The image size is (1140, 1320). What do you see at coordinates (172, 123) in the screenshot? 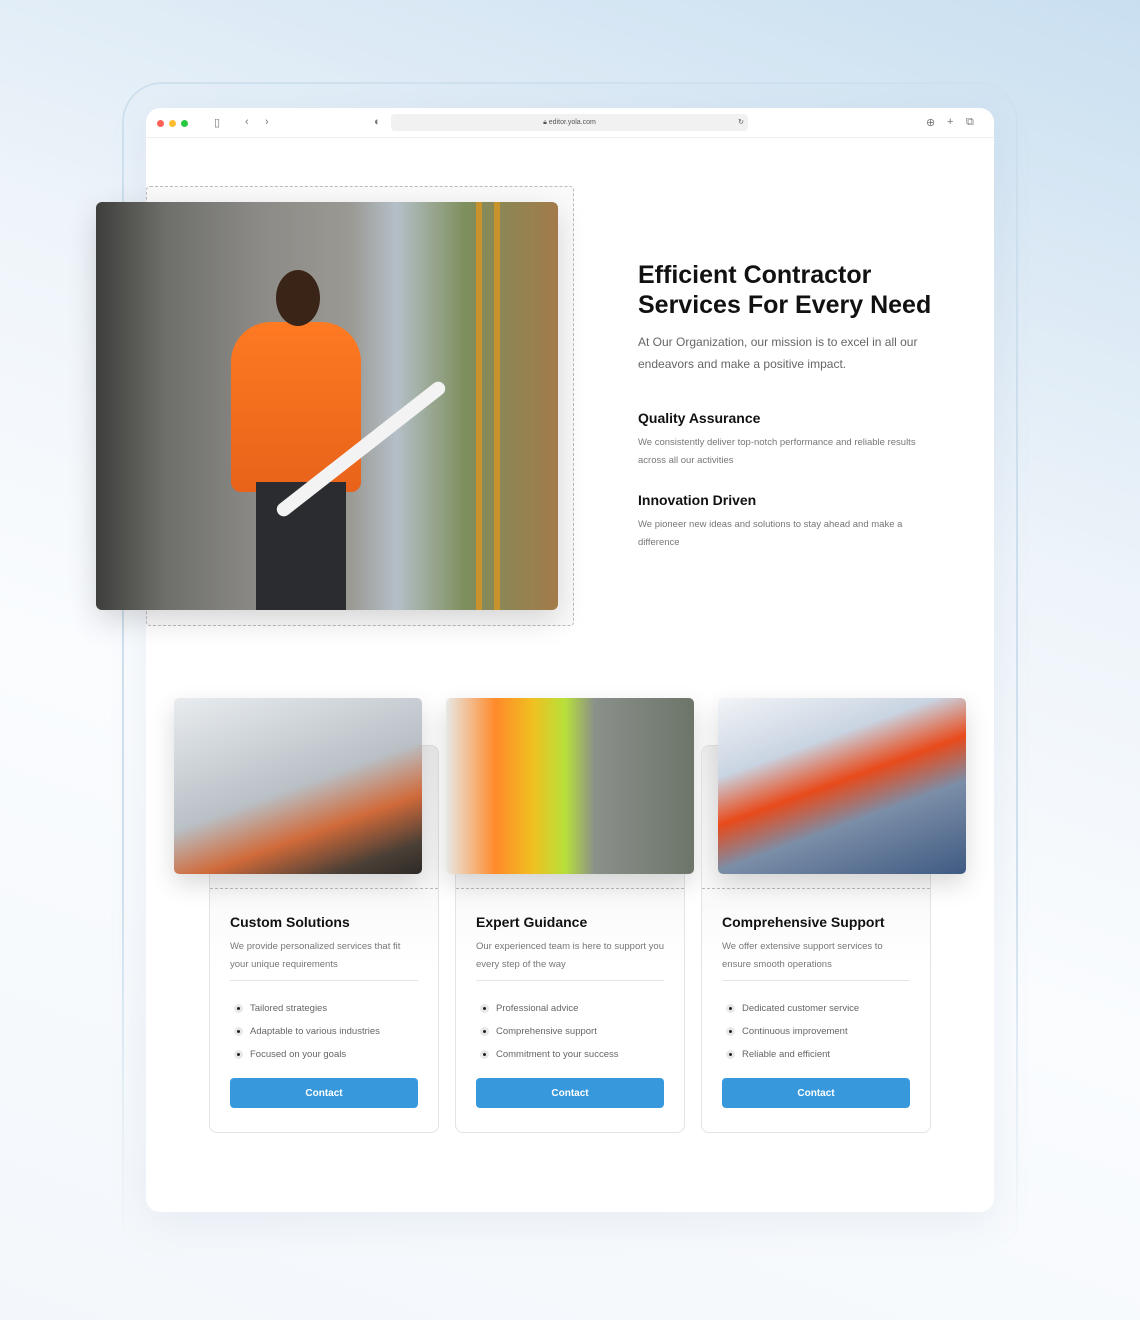
I see `minimize-window-button` at bounding box center [172, 123].